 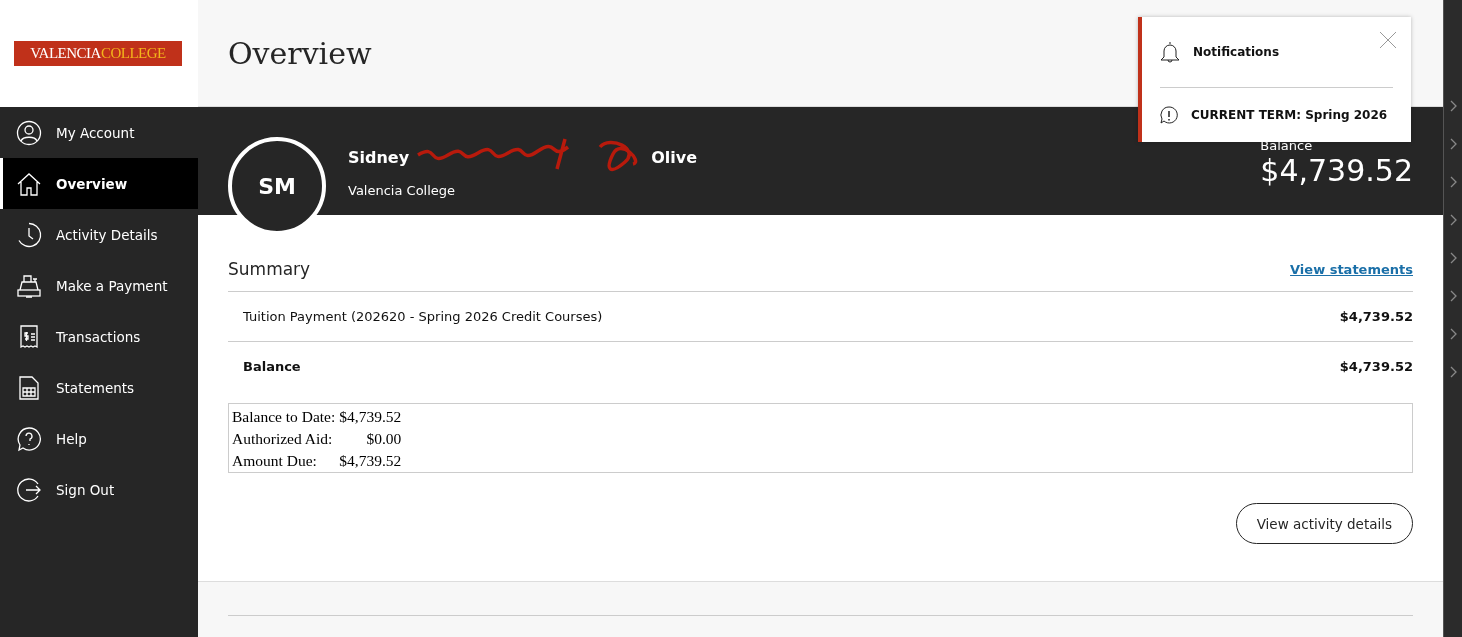 I want to click on help-icon, so click(x=29, y=438).